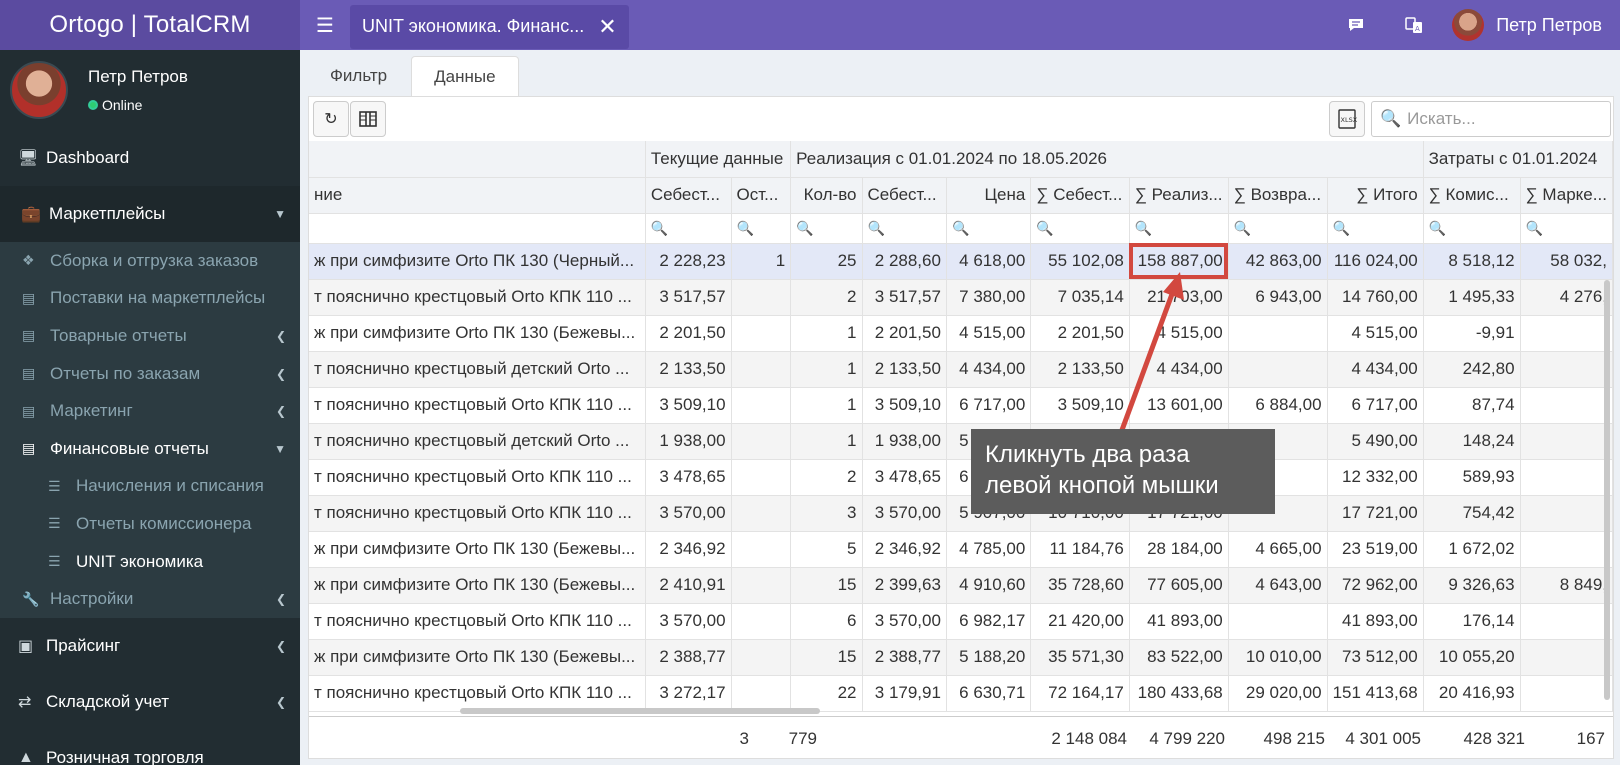  I want to click on column-header: Цена, so click(989, 195).